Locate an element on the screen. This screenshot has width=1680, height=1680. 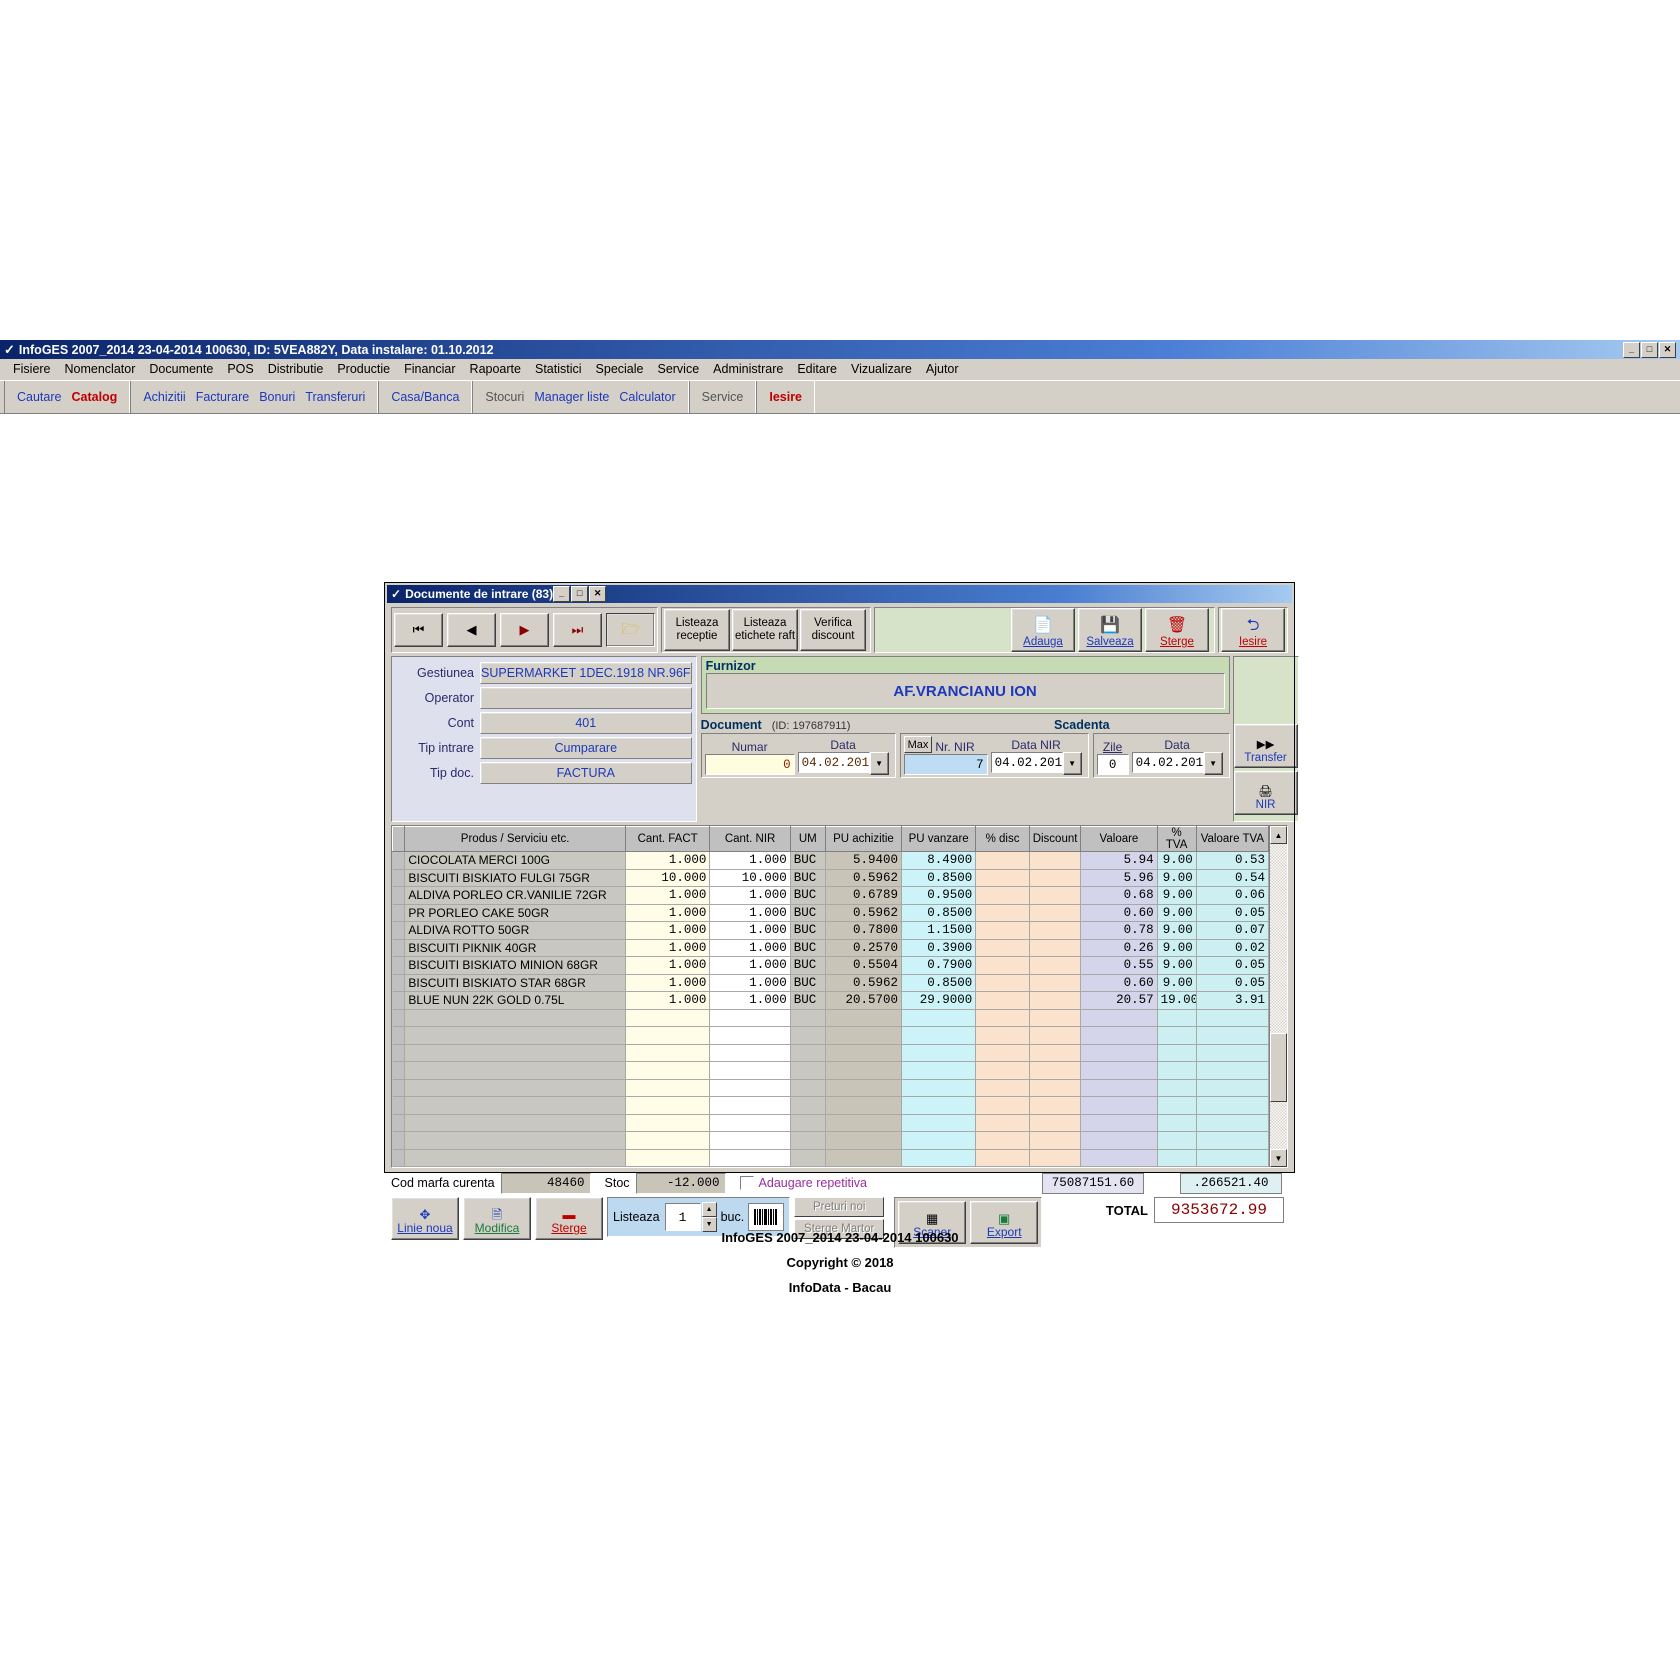
nav-next-button: ▶ is located at coordinates (524, 630).